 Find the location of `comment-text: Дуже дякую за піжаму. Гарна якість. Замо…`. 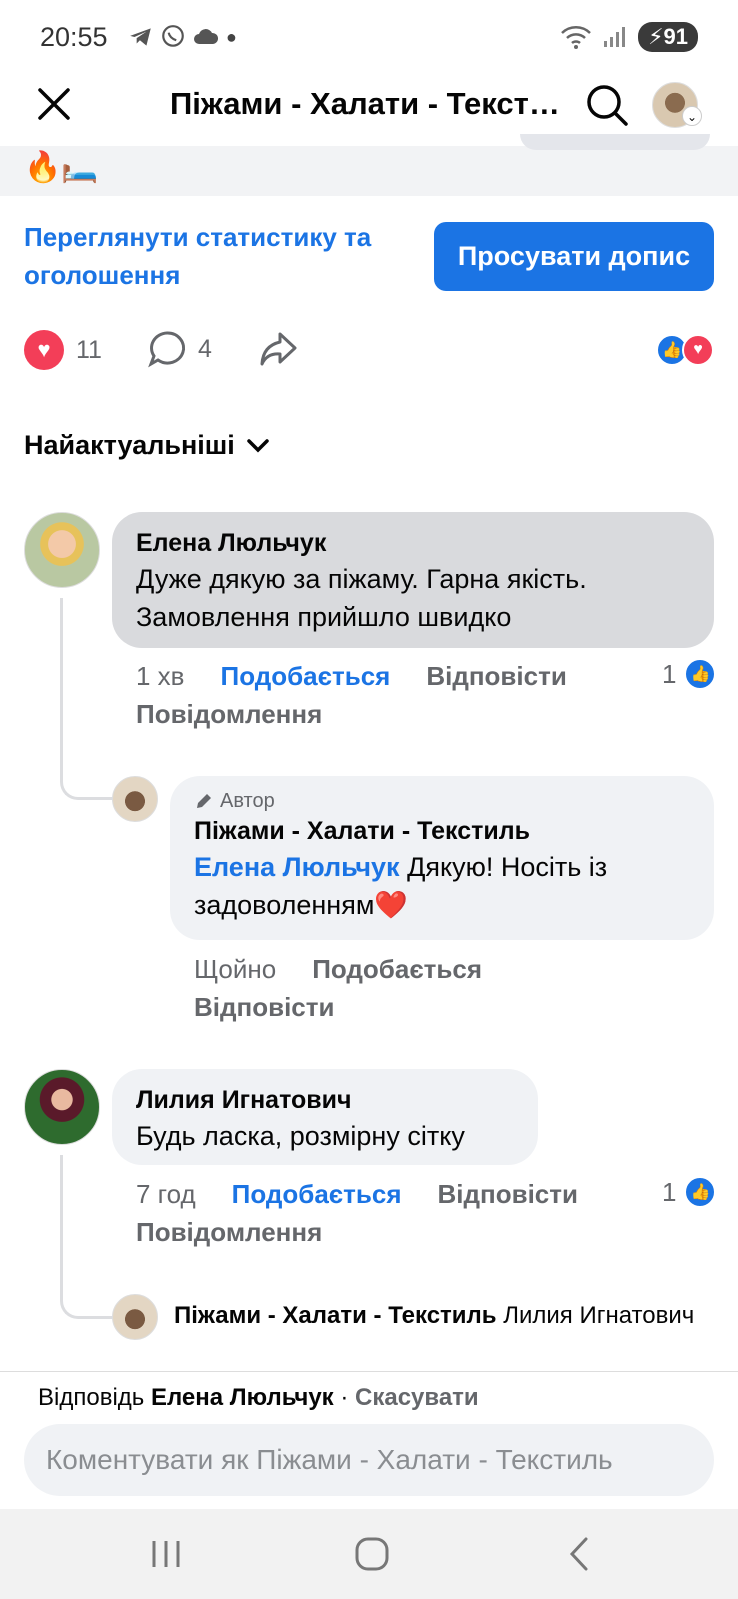

comment-text: Дуже дякую за піжаму. Гарна якість. Замо… is located at coordinates (361, 598).